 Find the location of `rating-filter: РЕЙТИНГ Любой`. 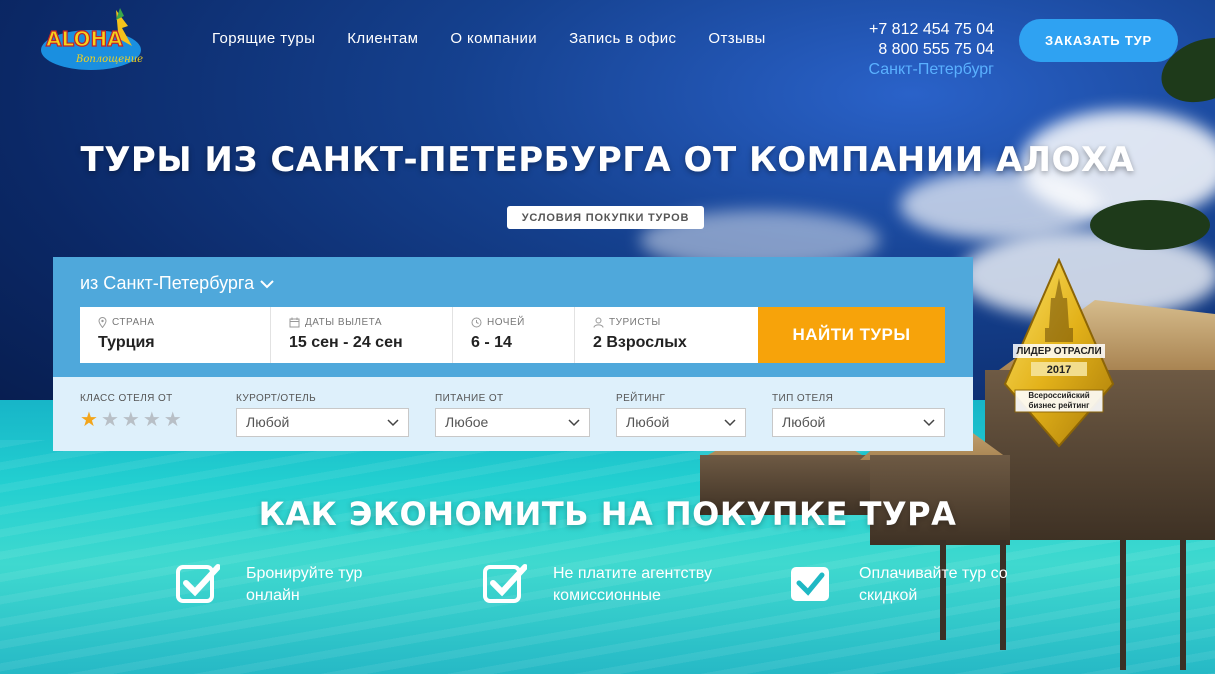

rating-filter: РЕЙТИНГ Любой is located at coordinates (681, 415).